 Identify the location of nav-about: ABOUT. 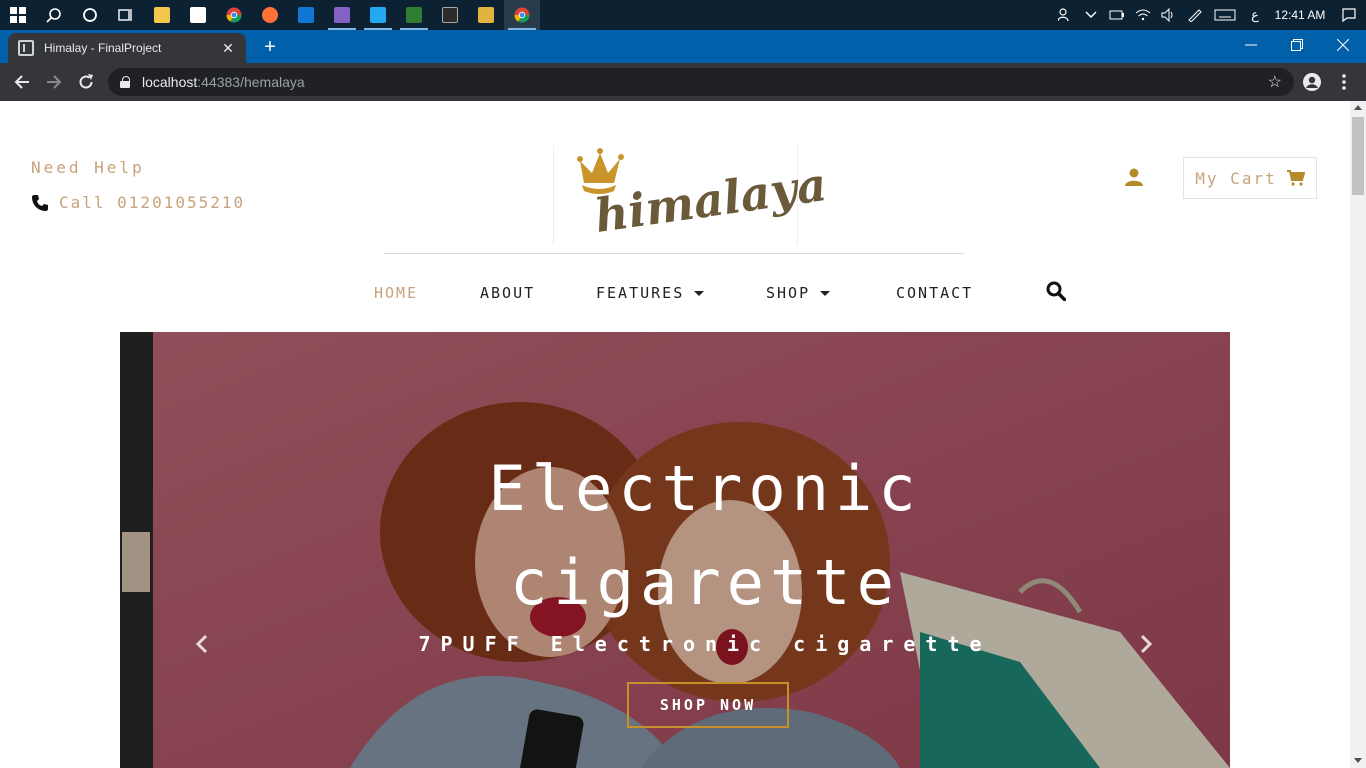
(507, 293).